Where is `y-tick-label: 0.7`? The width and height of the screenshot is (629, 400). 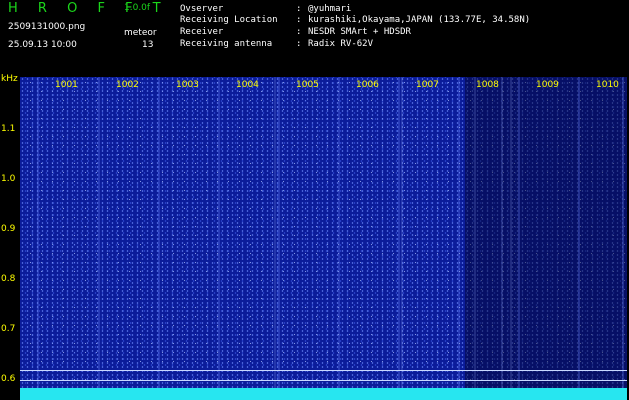 y-tick-label: 0.7 is located at coordinates (8, 329).